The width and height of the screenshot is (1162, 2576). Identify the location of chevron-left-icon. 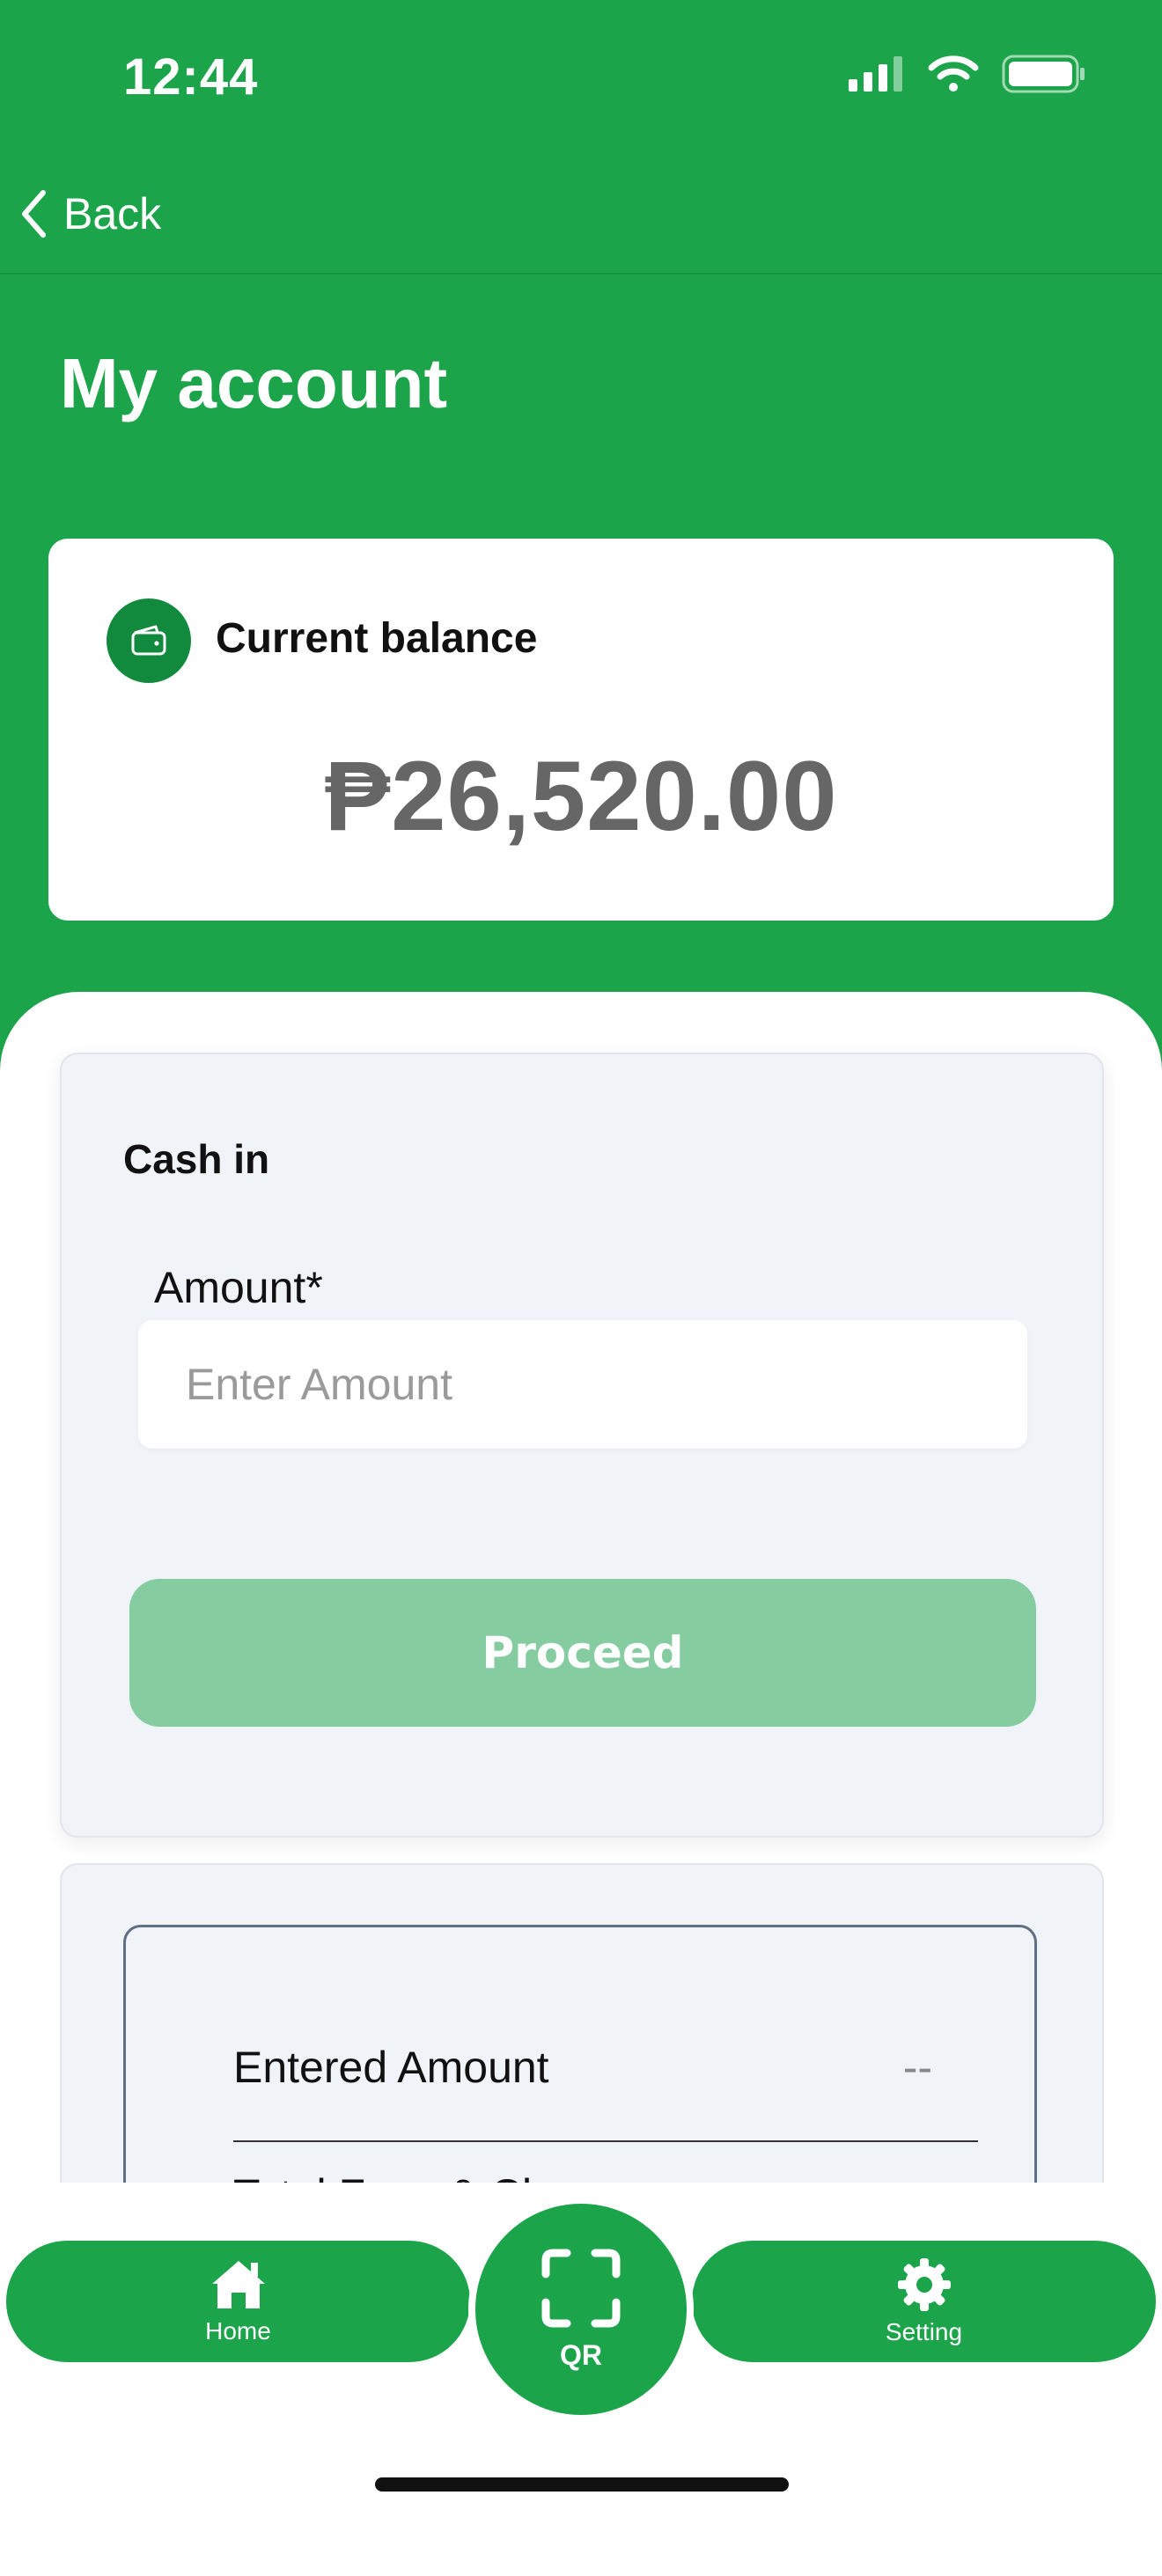
(34, 214).